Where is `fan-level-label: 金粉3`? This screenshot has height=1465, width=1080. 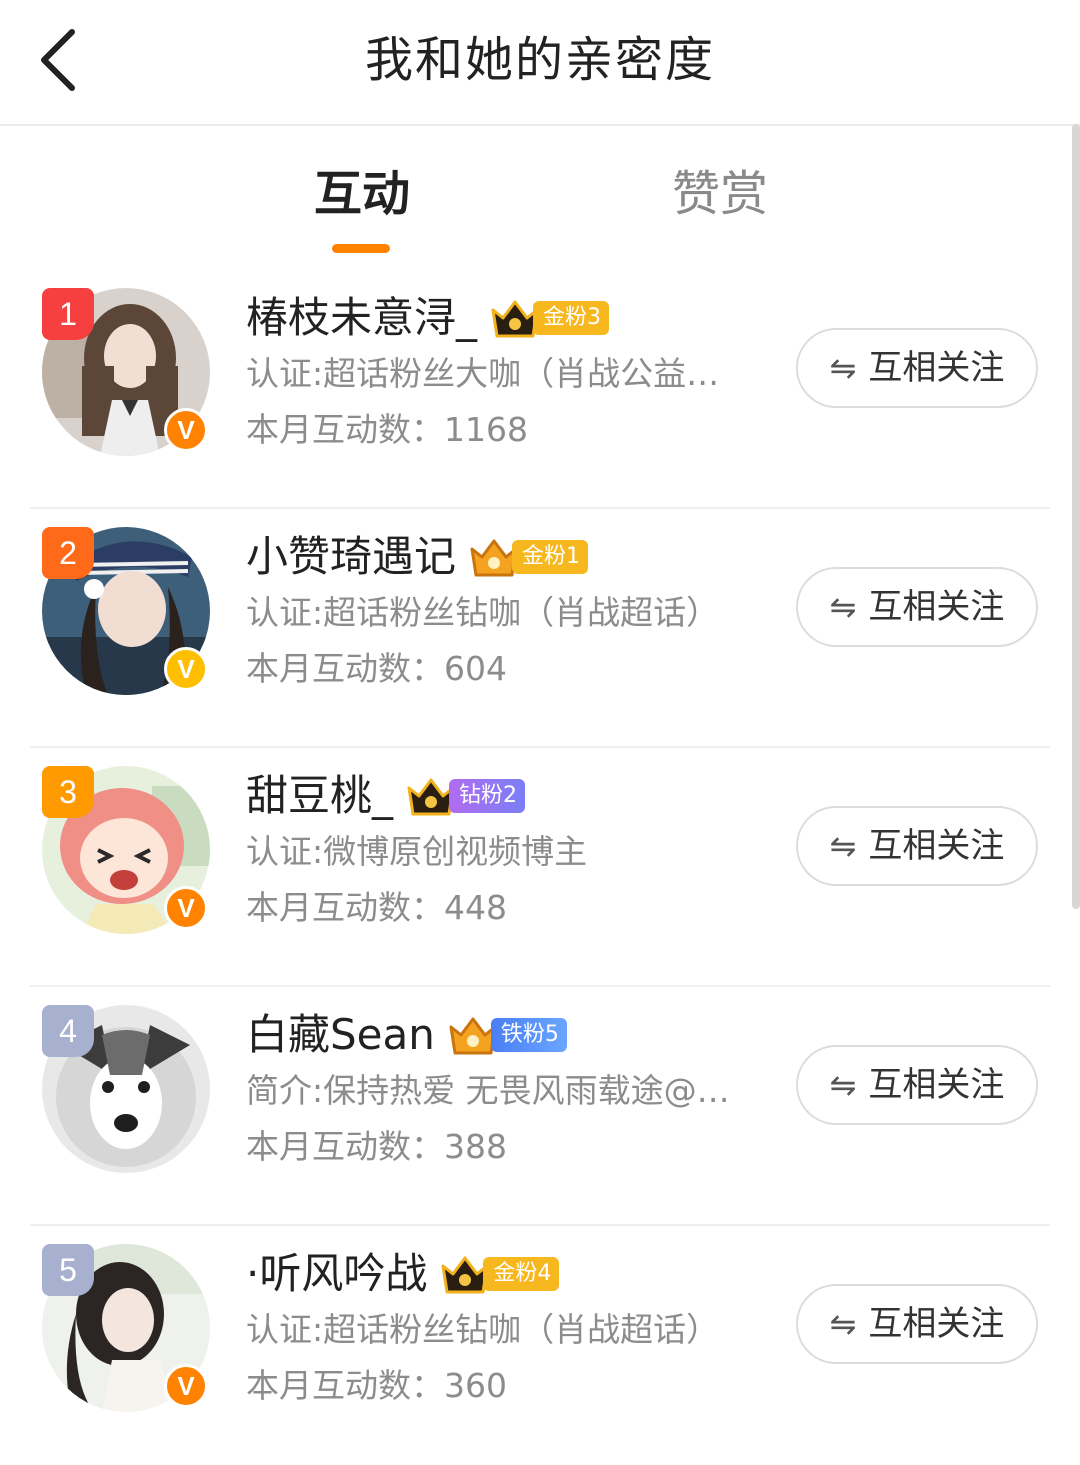
fan-level-label: 金粉3 is located at coordinates (571, 318).